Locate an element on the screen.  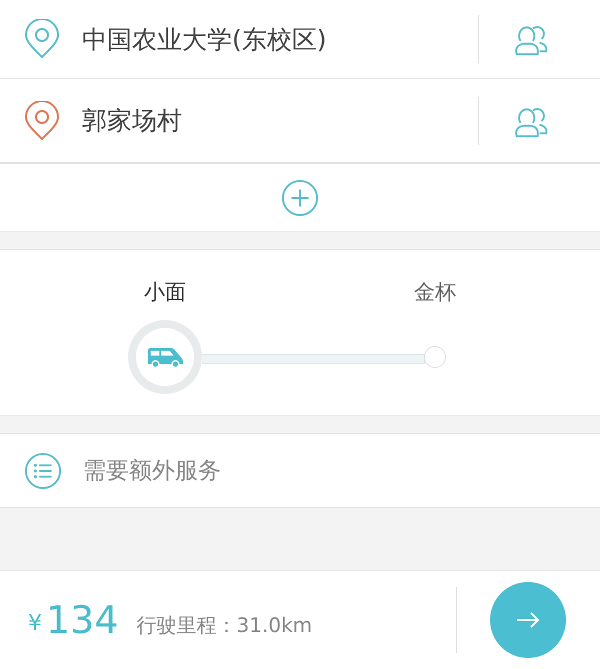
van-icon is located at coordinates (165, 357).